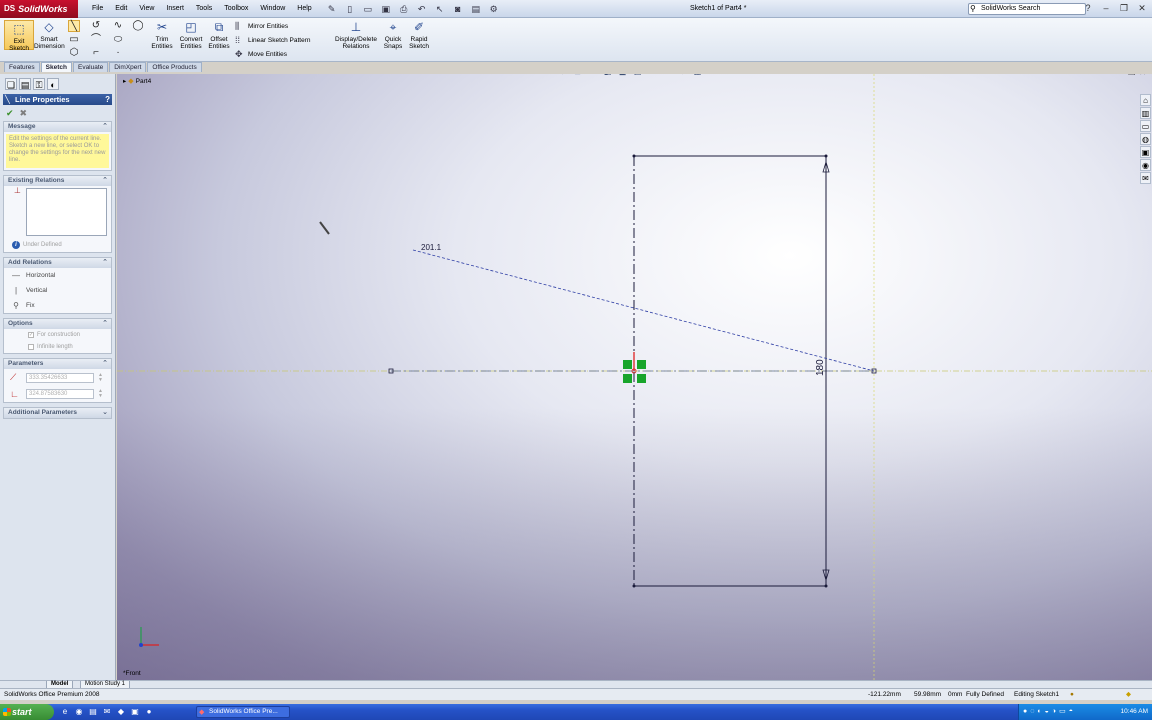  What do you see at coordinates (634, 156) in the screenshot?
I see `vertex-top-left` at bounding box center [634, 156].